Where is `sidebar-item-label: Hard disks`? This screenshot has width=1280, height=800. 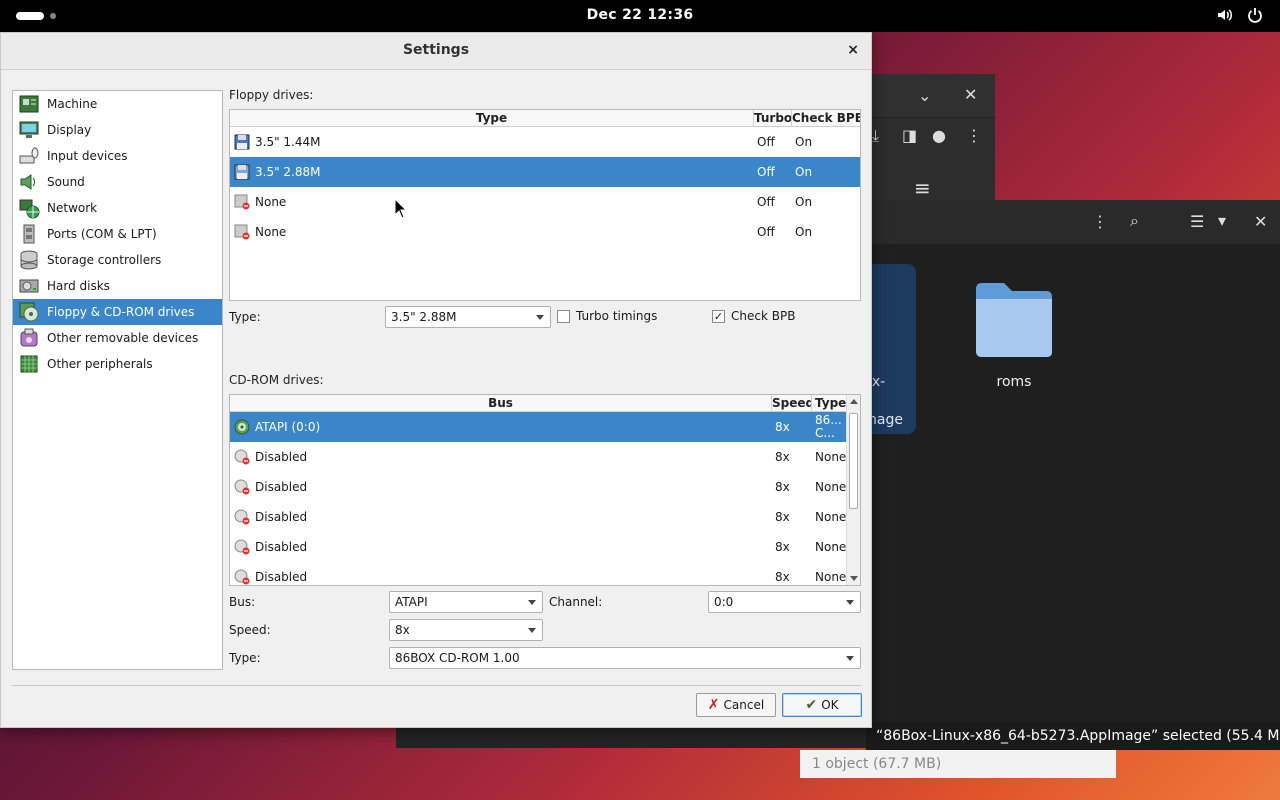 sidebar-item-label: Hard disks is located at coordinates (78, 286).